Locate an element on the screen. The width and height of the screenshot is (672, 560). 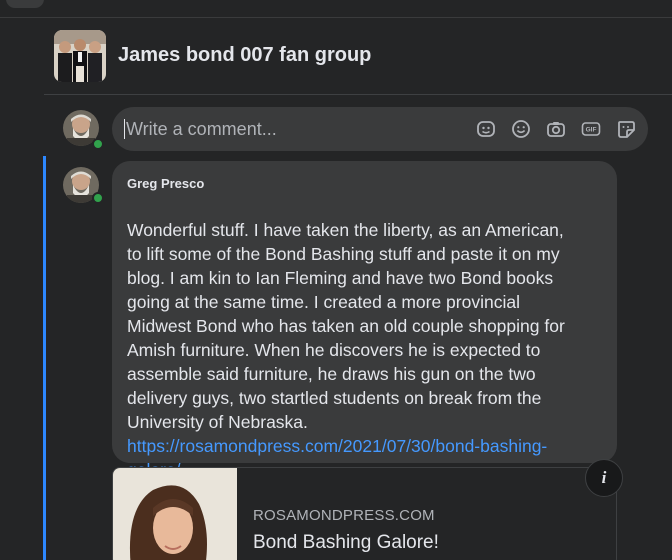
camera-icon is located at coordinates (556, 129).